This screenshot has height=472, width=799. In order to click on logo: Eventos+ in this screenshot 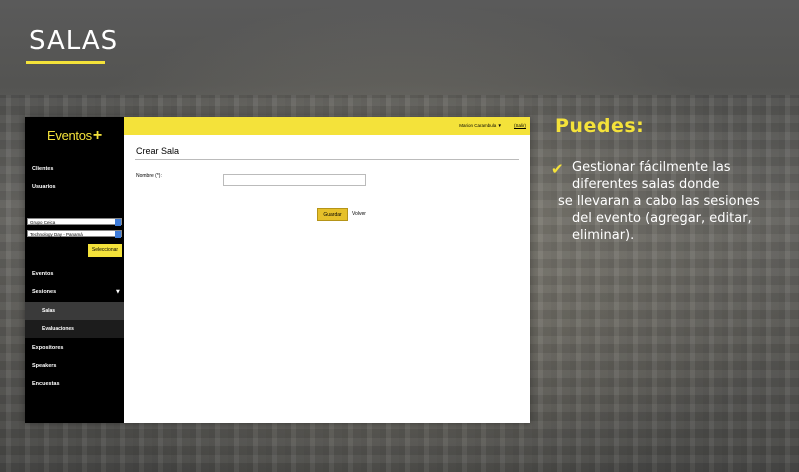, I will do `click(74, 136)`.